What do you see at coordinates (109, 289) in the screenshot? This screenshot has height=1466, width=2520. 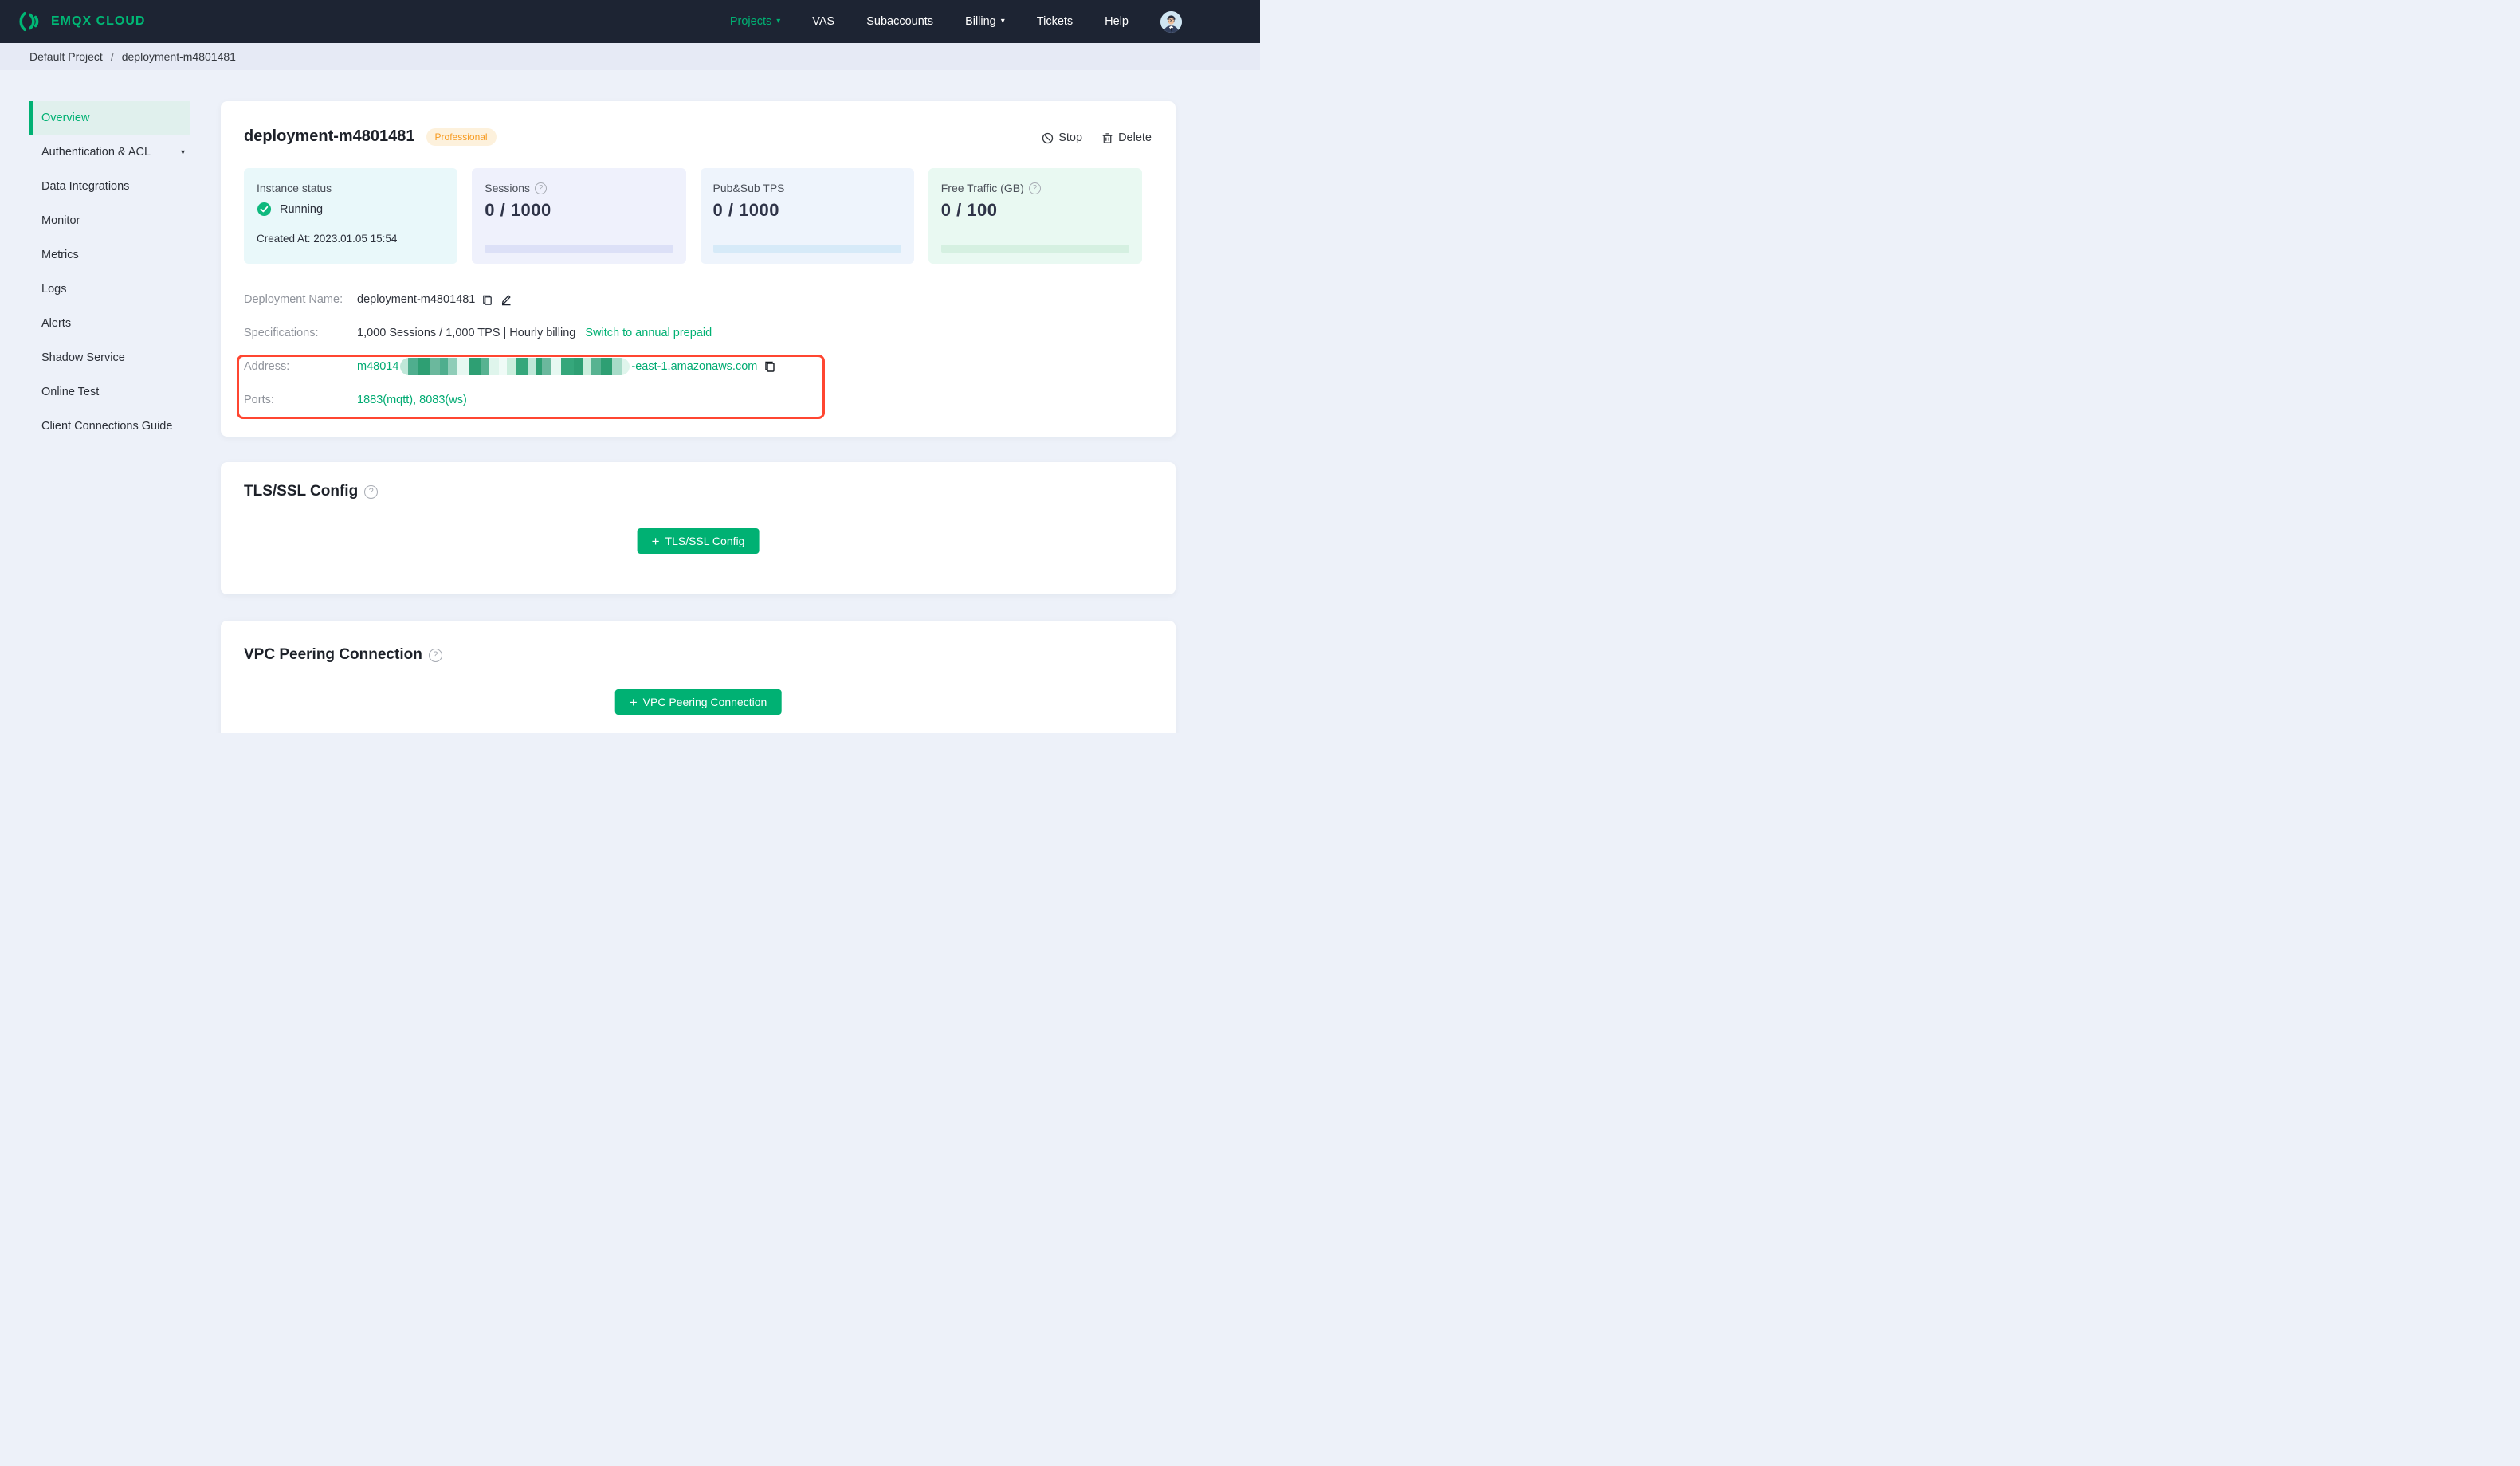 I see `sidebar-item-logs: Logs` at bounding box center [109, 289].